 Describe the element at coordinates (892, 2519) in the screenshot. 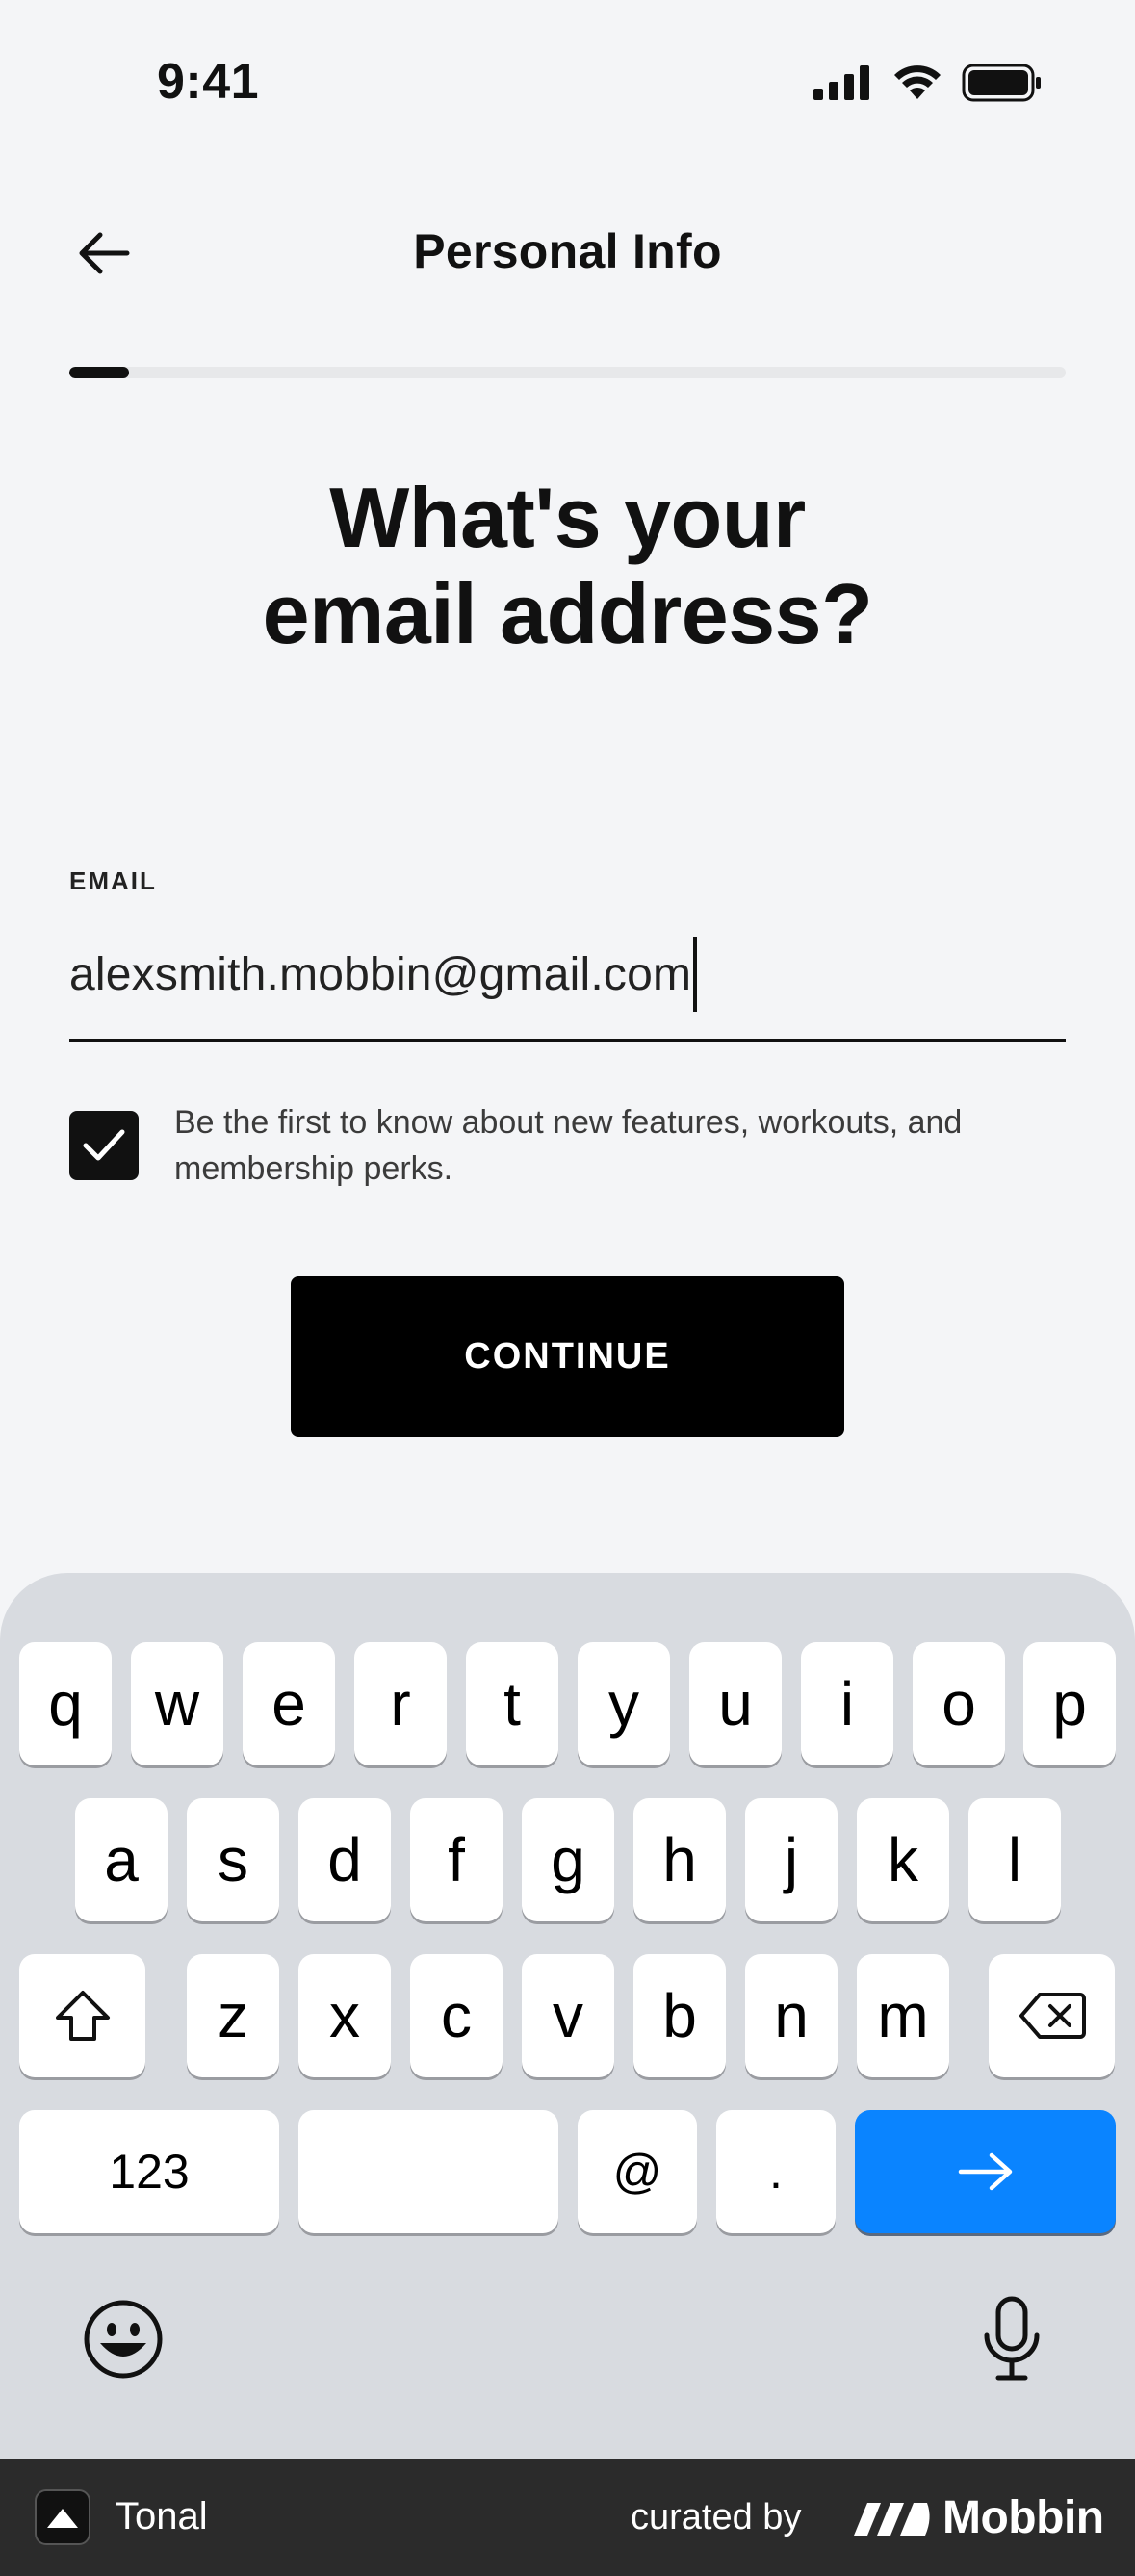

I see `mobbin-logo-icon` at that location.